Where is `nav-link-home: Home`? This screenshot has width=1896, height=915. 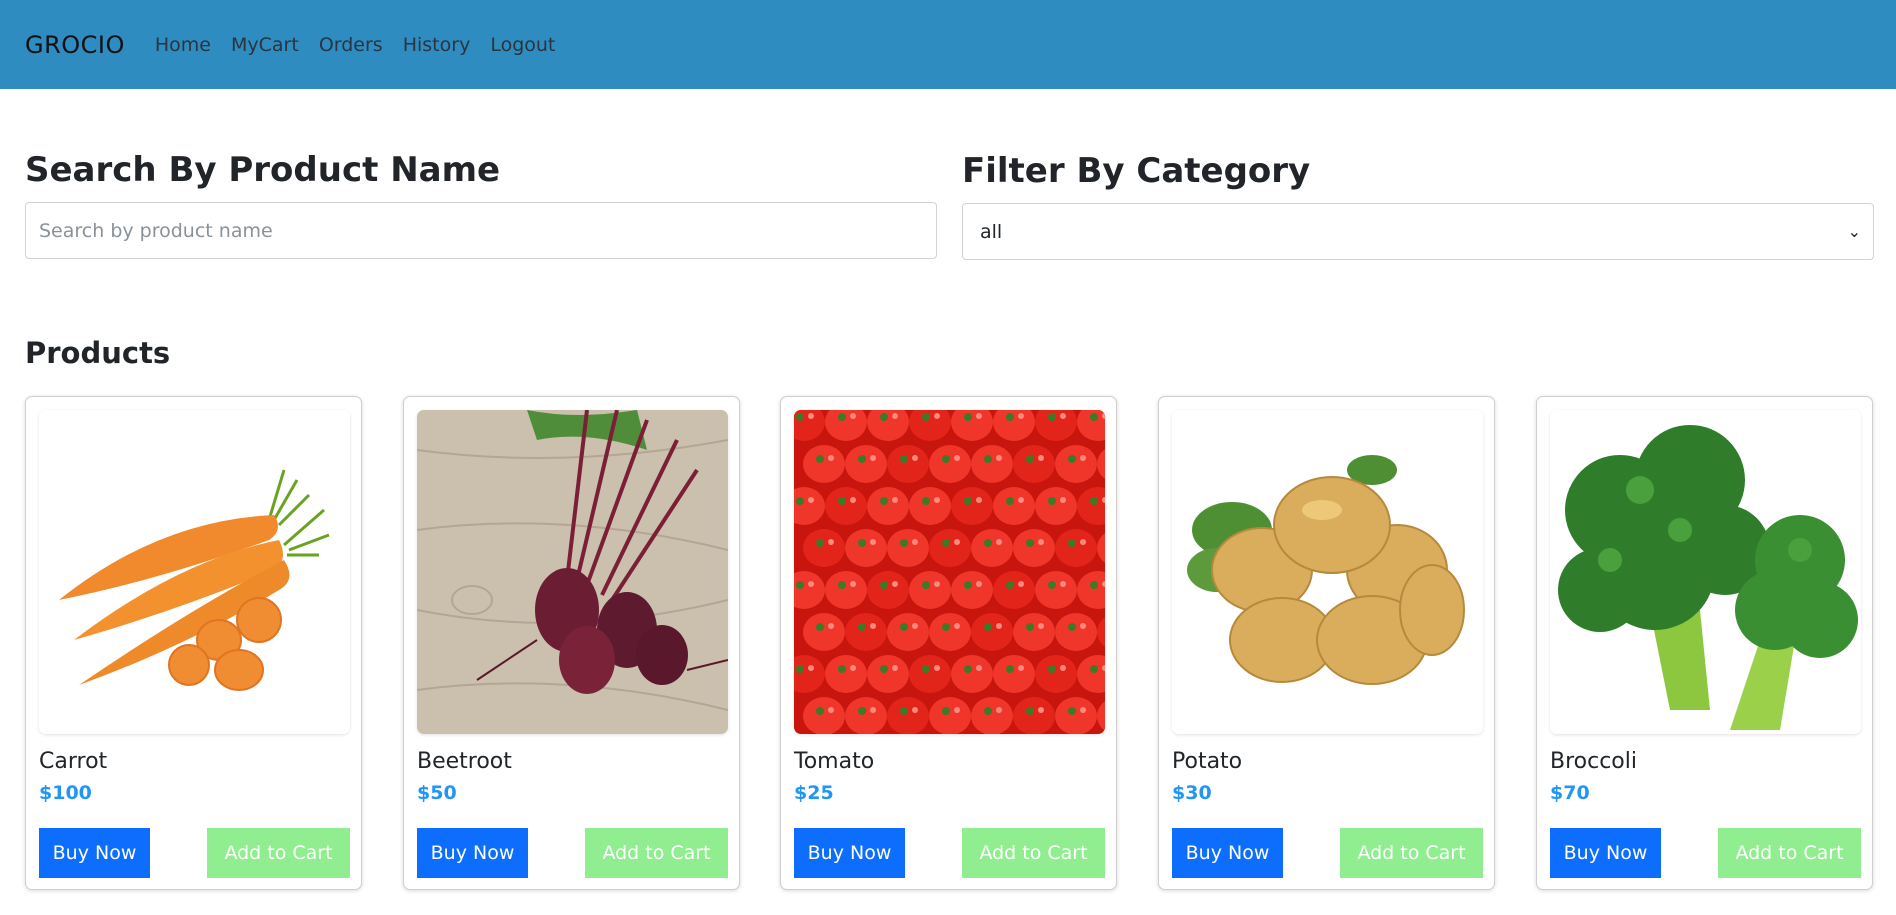
nav-link-home: Home is located at coordinates (183, 45).